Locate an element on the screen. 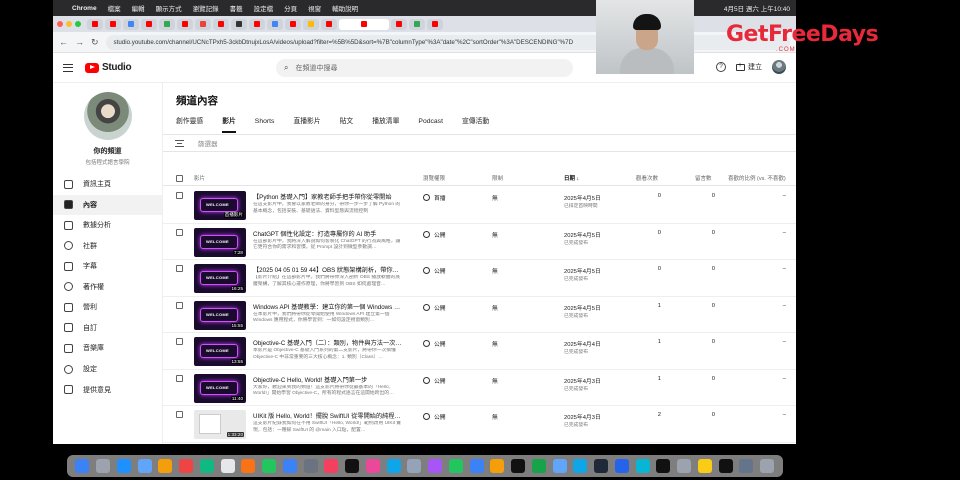  tab-podcast: Podcast is located at coordinates (430, 126).